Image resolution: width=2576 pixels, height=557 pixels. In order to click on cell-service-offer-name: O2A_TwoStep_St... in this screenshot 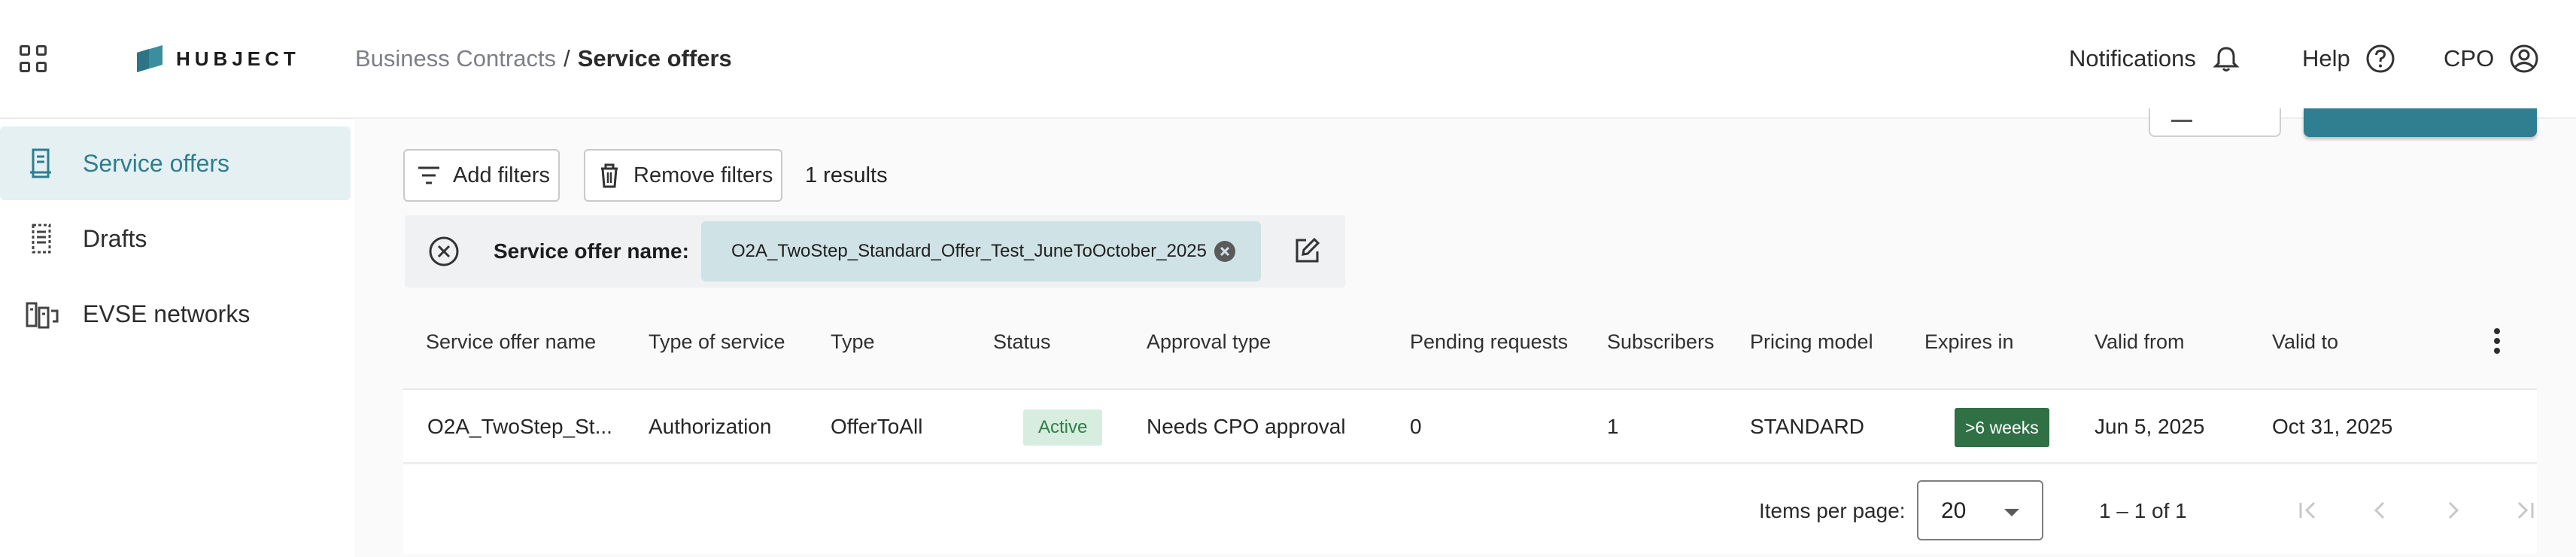, I will do `click(519, 426)`.